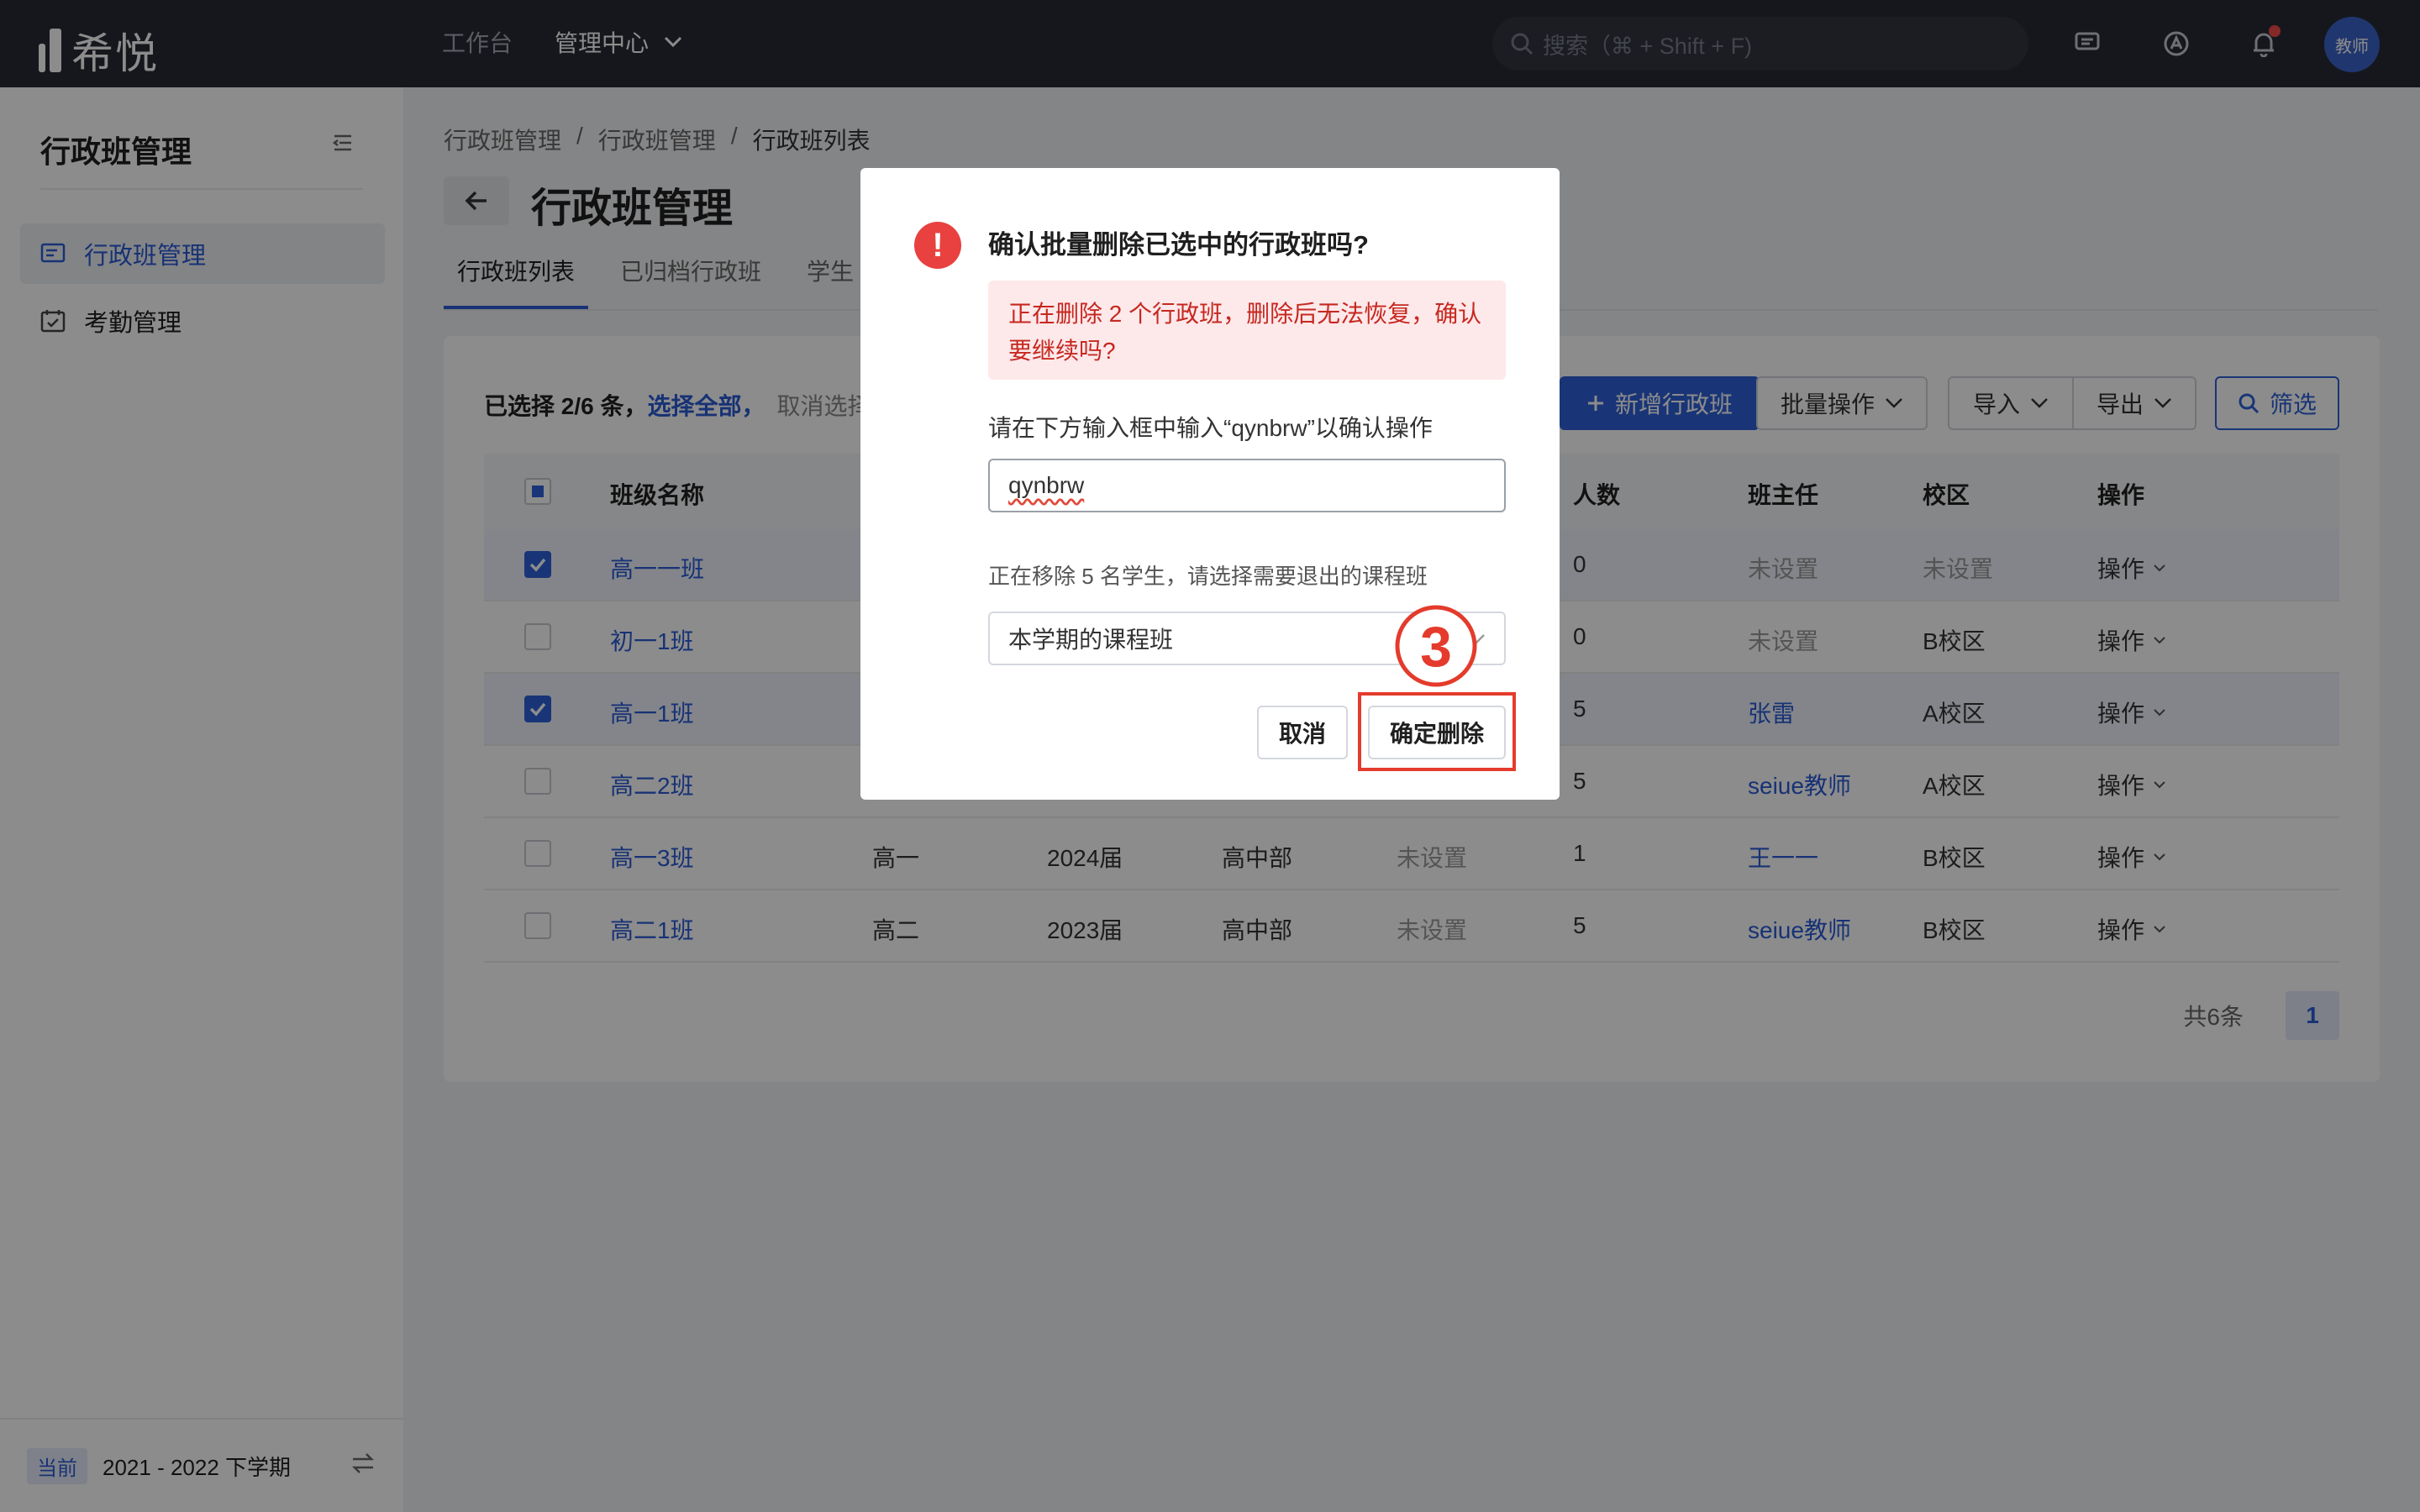 This screenshot has width=2420, height=1512. What do you see at coordinates (937, 245) in the screenshot?
I see `warning-icon: !` at bounding box center [937, 245].